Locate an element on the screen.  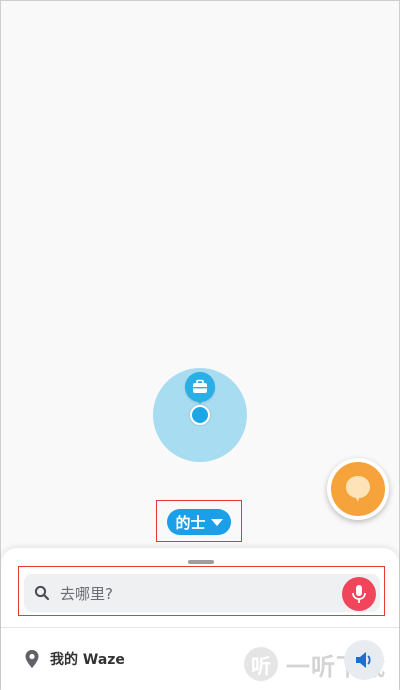
search-placeholder: 去哪里? is located at coordinates (86, 594).